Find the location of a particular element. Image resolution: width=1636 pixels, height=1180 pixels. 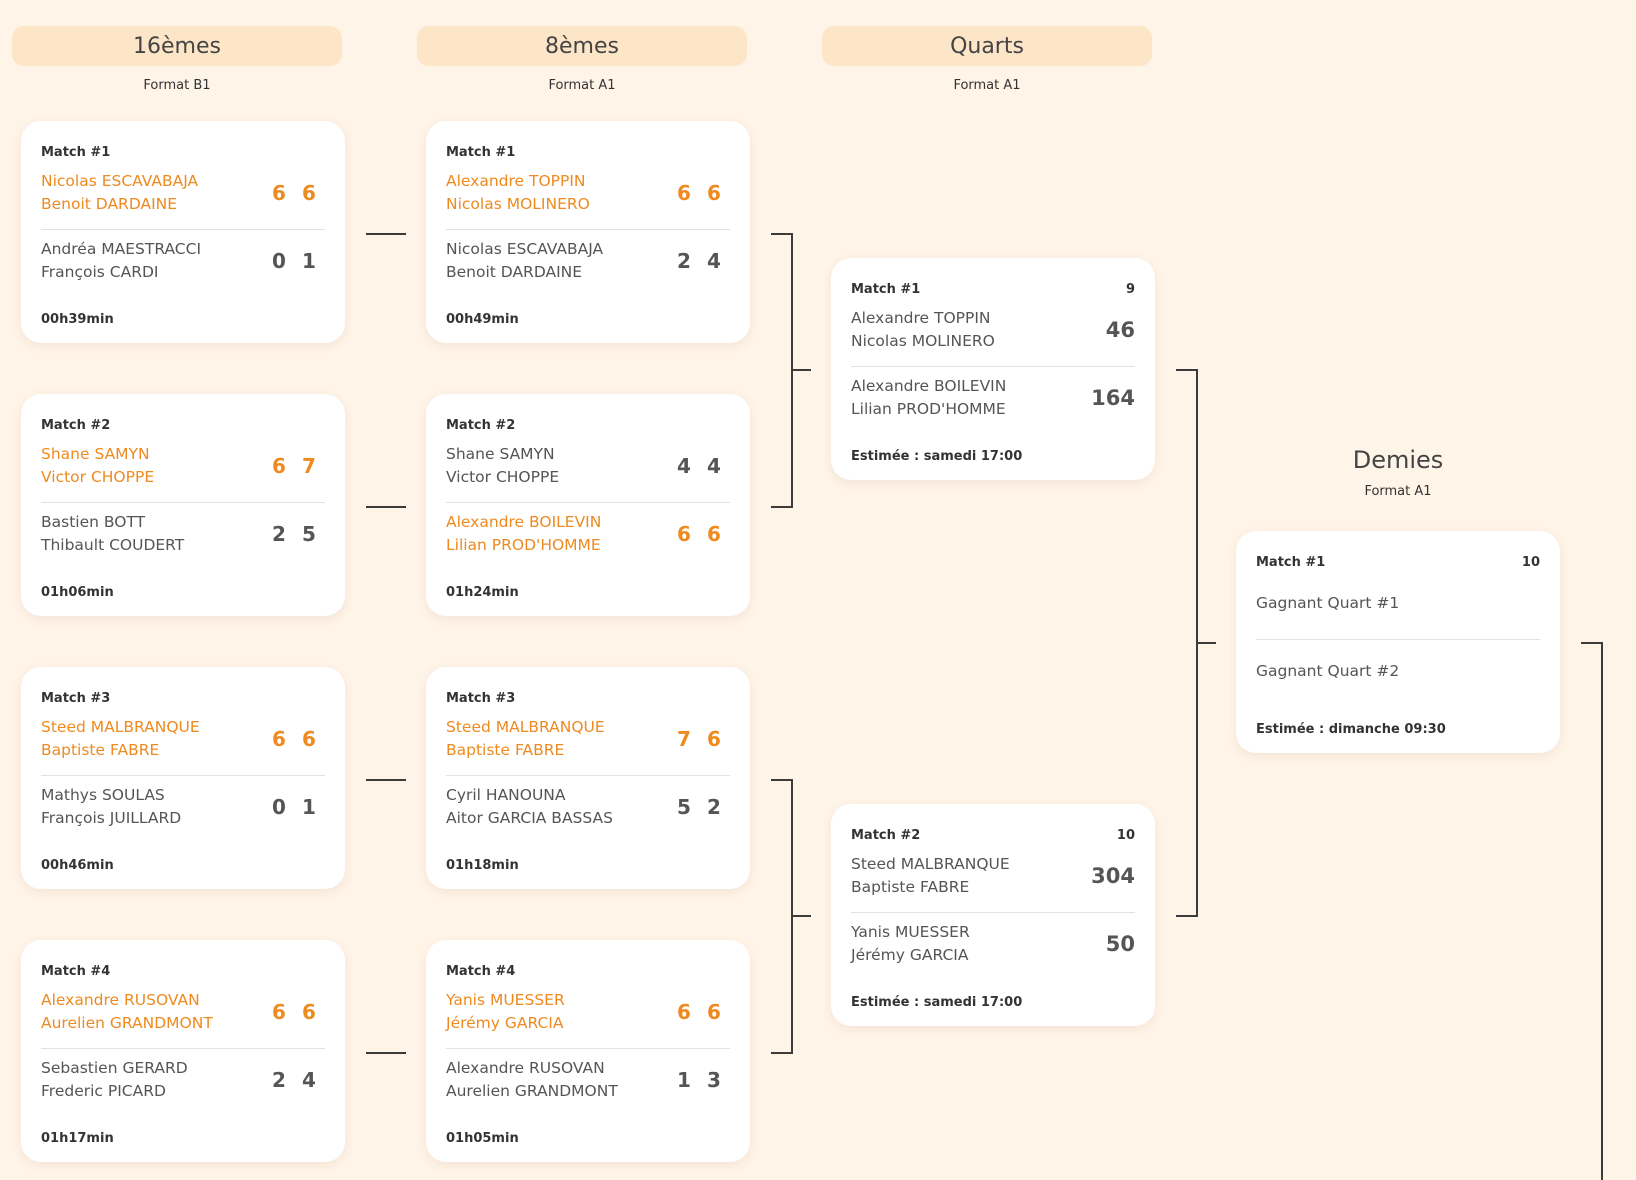

player-name: Alexandre BOILEVIN is located at coordinates (929, 386).